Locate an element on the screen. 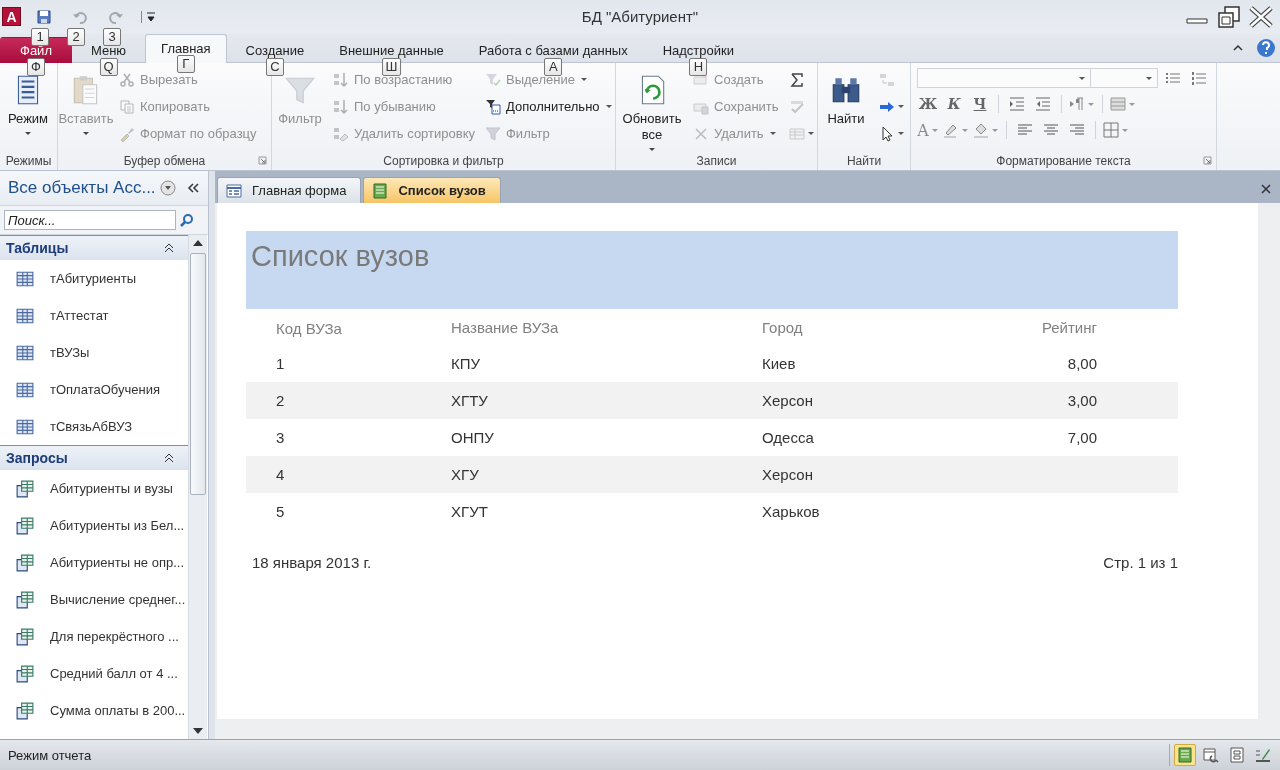 This screenshot has height=770, width=1280. column-header: Код ВУЗа is located at coordinates (309, 328).